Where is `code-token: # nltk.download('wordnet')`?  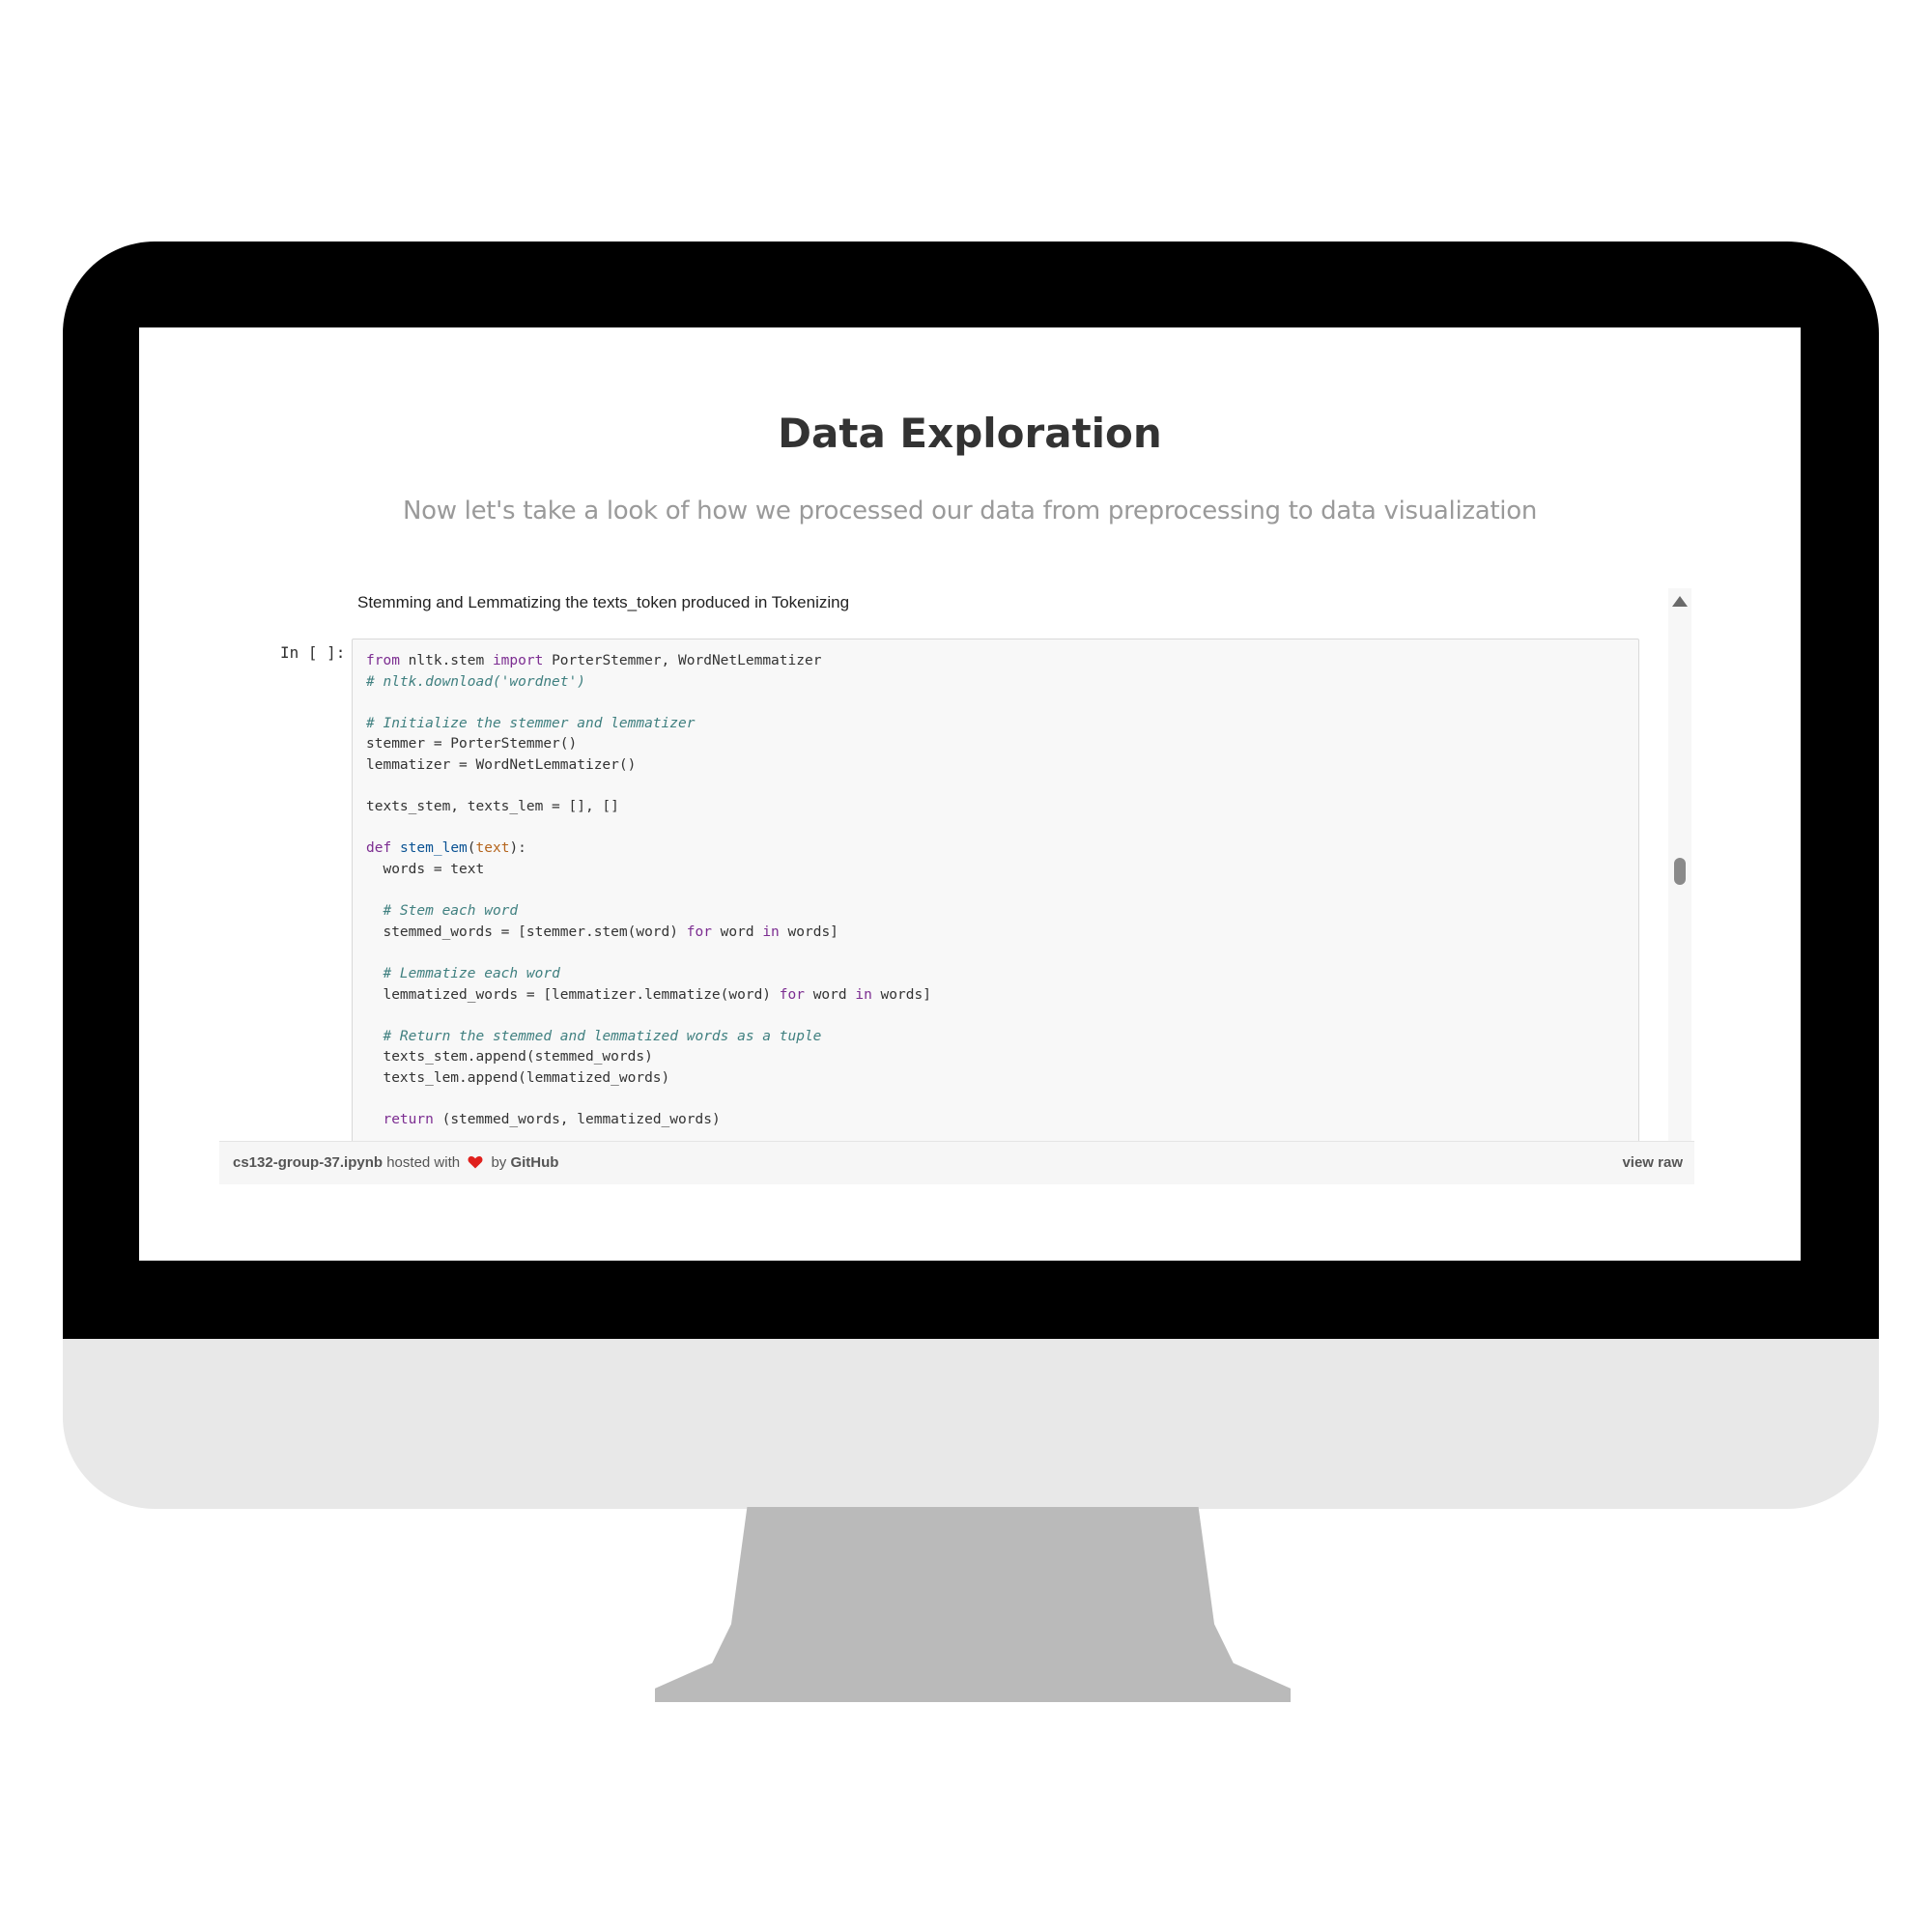 code-token: # nltk.download('wordnet') is located at coordinates (475, 681).